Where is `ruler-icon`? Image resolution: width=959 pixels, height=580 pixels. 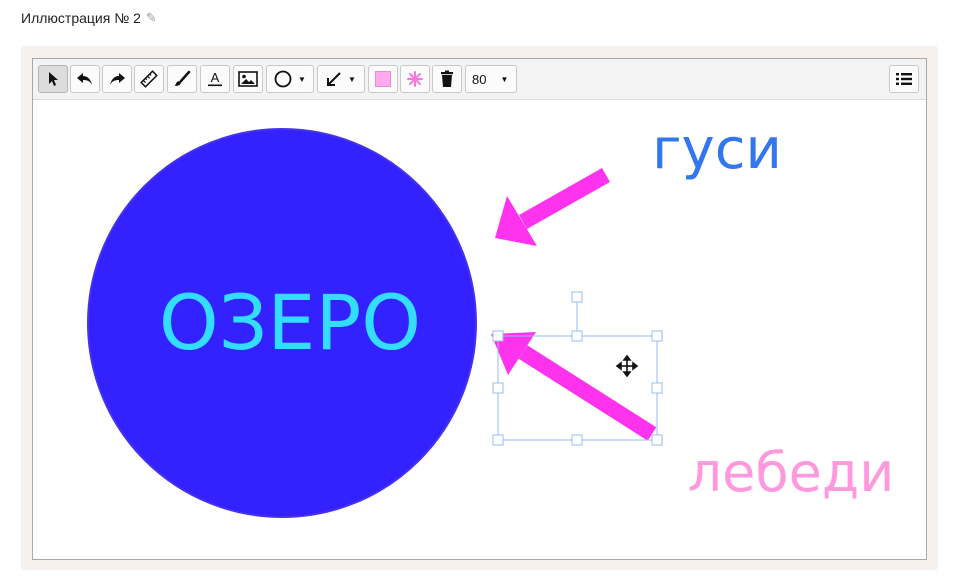 ruler-icon is located at coordinates (149, 79).